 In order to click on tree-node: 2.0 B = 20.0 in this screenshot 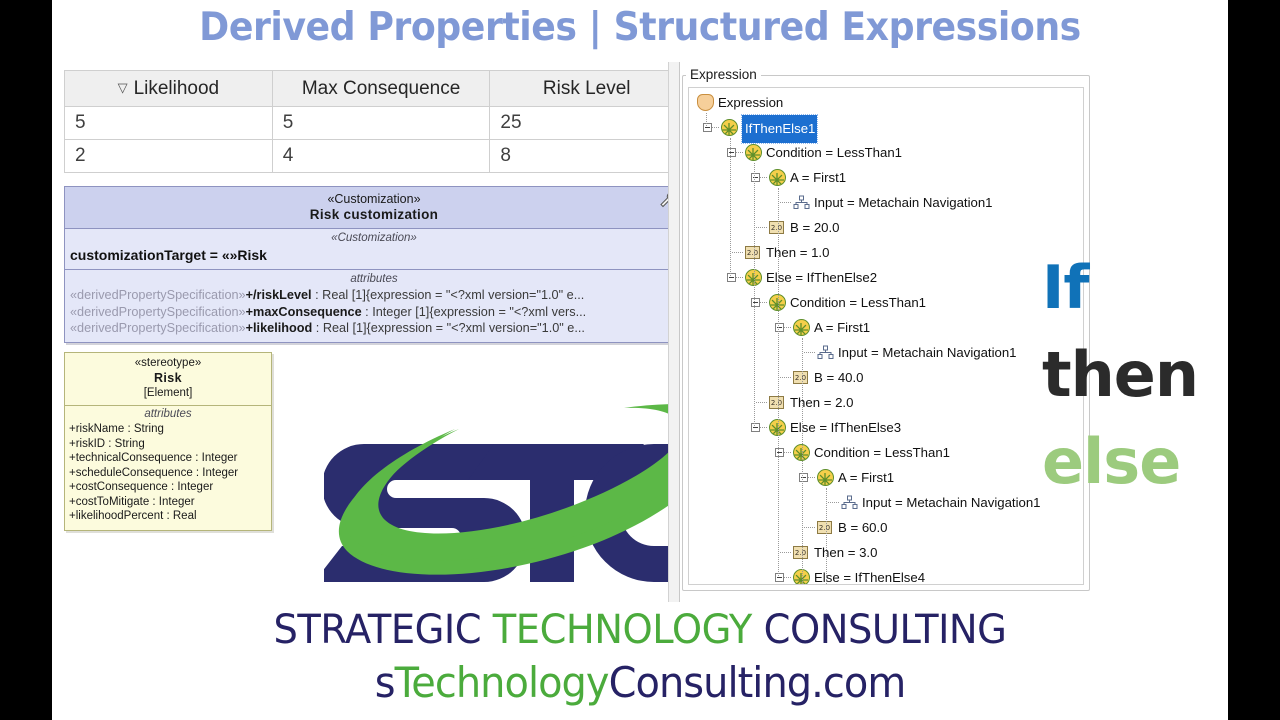, I will do `click(887, 227)`.